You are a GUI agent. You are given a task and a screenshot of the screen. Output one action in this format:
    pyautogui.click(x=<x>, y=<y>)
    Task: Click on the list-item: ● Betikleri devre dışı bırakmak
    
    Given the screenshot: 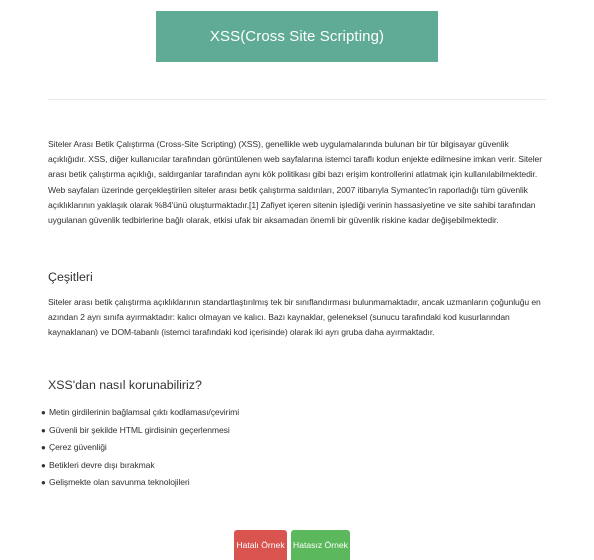 What is the action you would take?
    pyautogui.click(x=140, y=466)
    